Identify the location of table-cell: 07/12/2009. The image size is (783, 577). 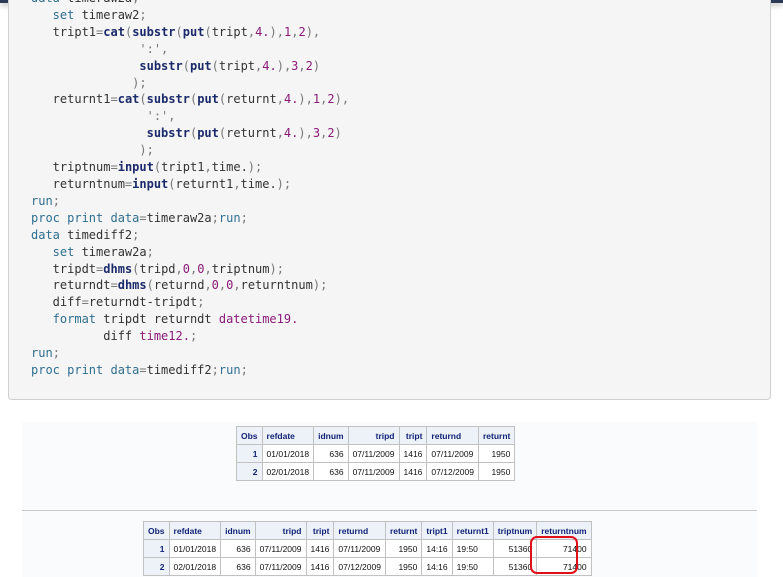
(452, 471).